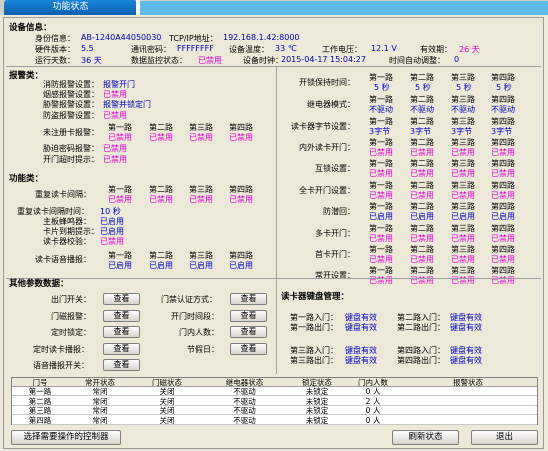  I want to click on holiday-label: 节假日：, so click(203, 349).